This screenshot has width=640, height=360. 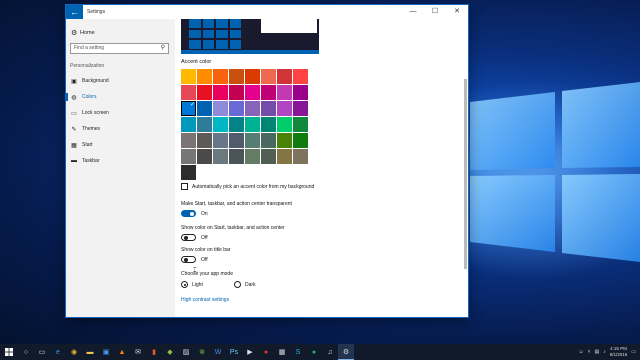 I want to click on sidebar-item-themes: ✎ Themes, so click(x=120, y=129).